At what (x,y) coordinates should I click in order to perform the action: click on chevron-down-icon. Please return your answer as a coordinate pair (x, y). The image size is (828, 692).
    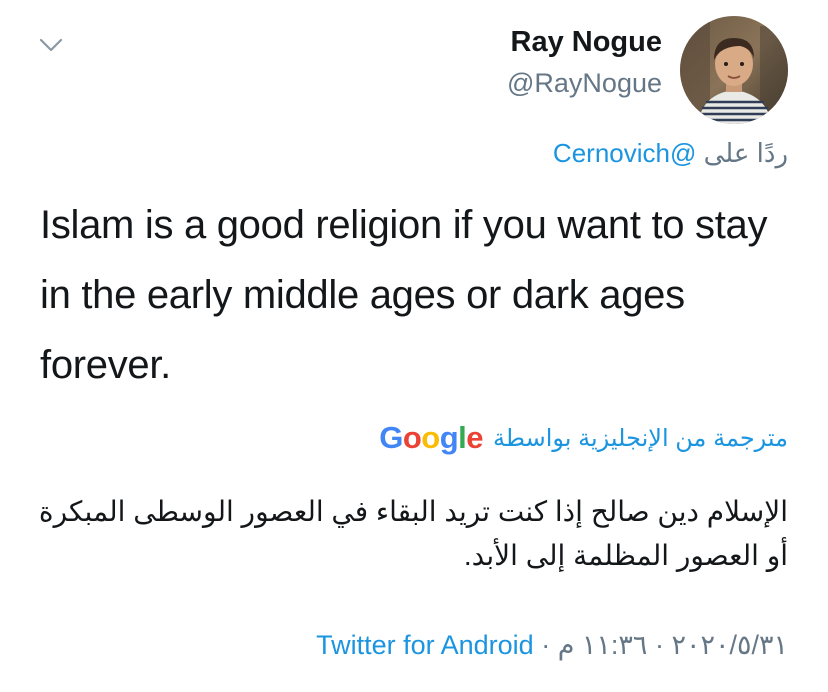
    Looking at the image, I should click on (51, 45).